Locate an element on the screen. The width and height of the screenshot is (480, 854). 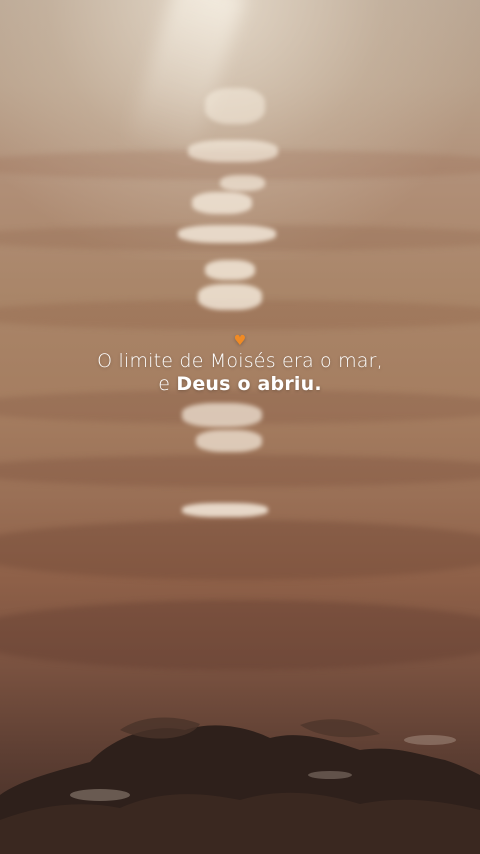
heart-glyph: ♥ is located at coordinates (240, 341).